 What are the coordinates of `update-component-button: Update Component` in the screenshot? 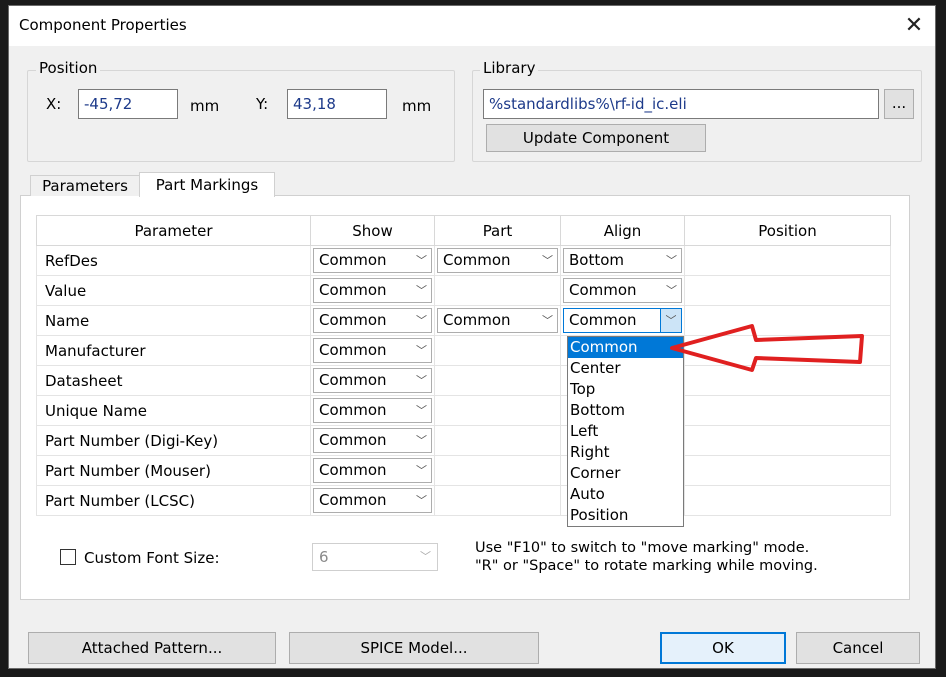 It's located at (596, 138).